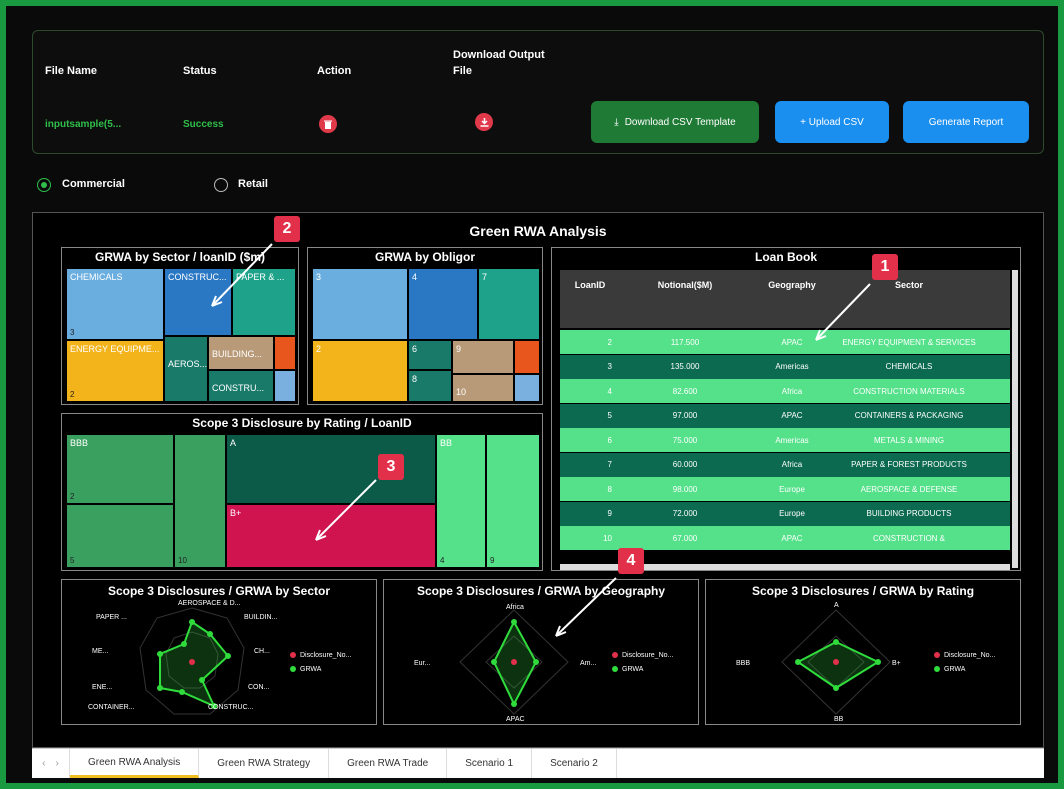 Image resolution: width=1064 pixels, height=789 pixels. I want to click on tab-green-rwa-strategy: Green RWA Strategy, so click(264, 763).